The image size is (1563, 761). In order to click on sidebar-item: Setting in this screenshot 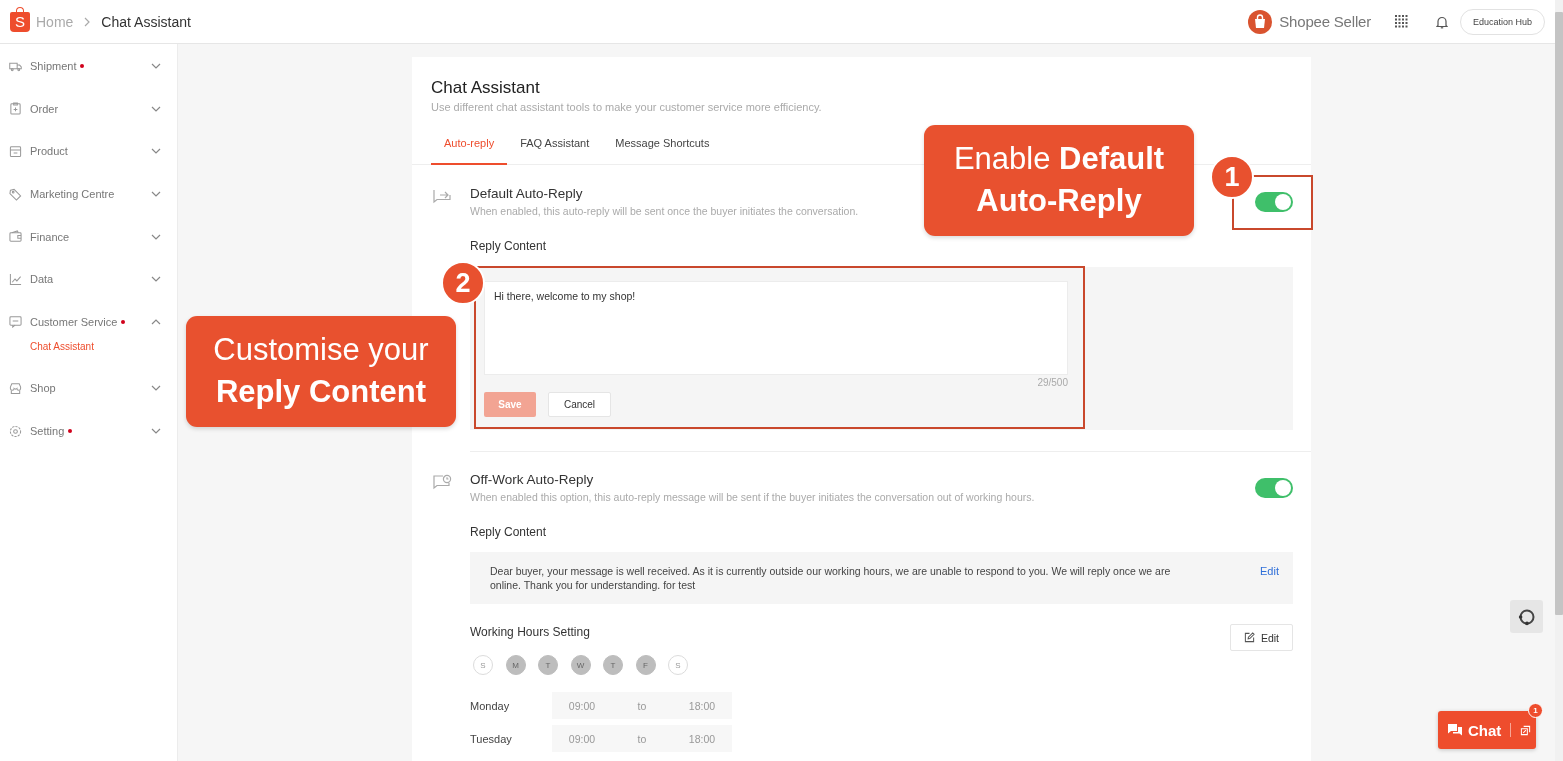, I will do `click(88, 431)`.